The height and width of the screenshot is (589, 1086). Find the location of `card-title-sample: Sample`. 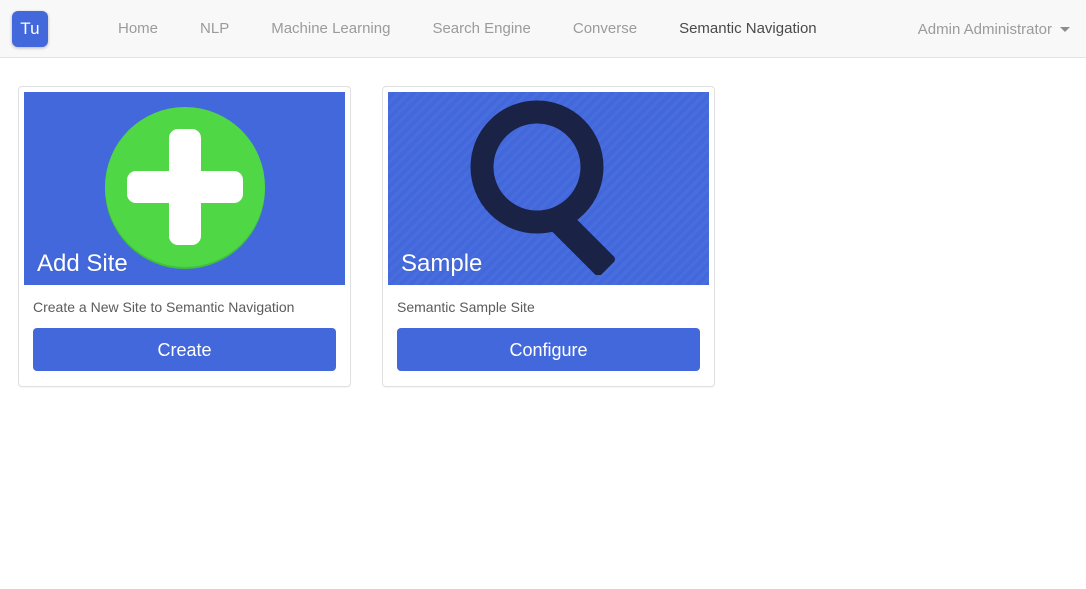

card-title-sample: Sample is located at coordinates (442, 263).